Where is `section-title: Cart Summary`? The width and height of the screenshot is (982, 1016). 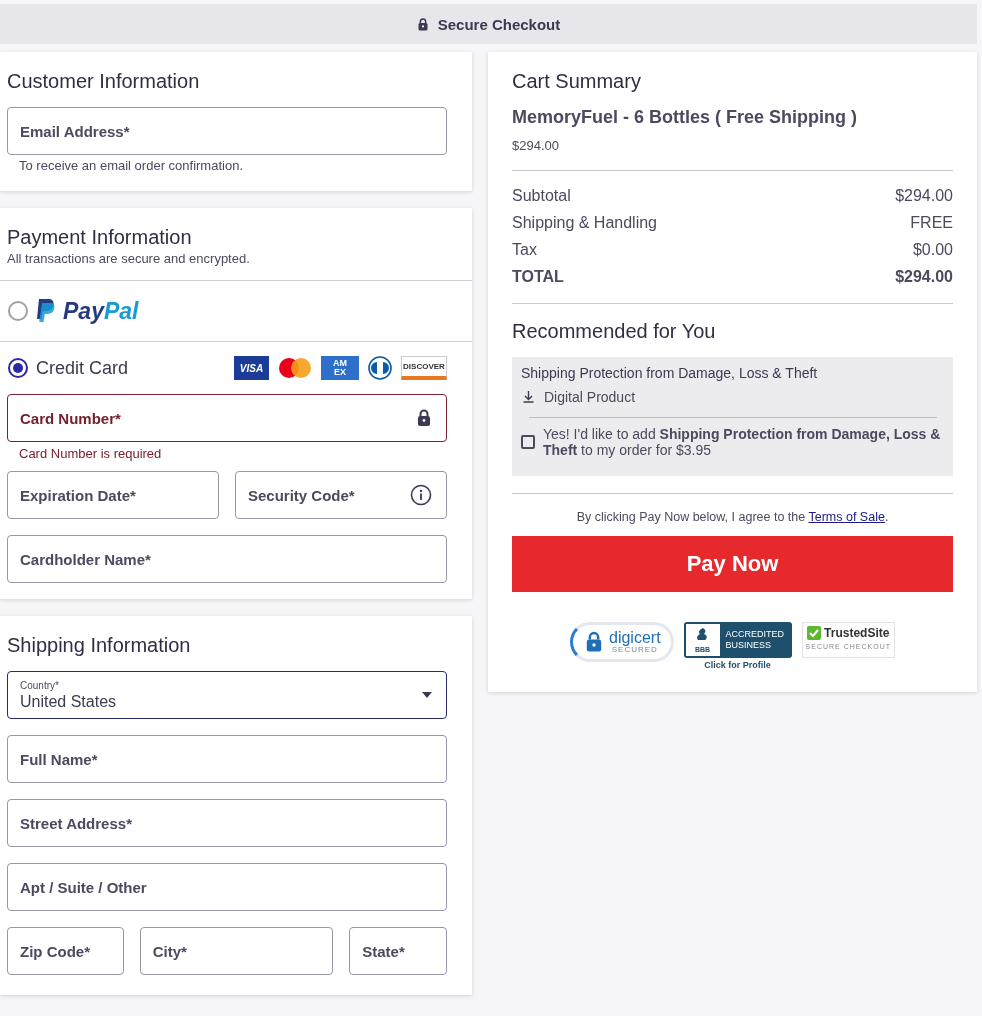
section-title: Cart Summary is located at coordinates (577, 81).